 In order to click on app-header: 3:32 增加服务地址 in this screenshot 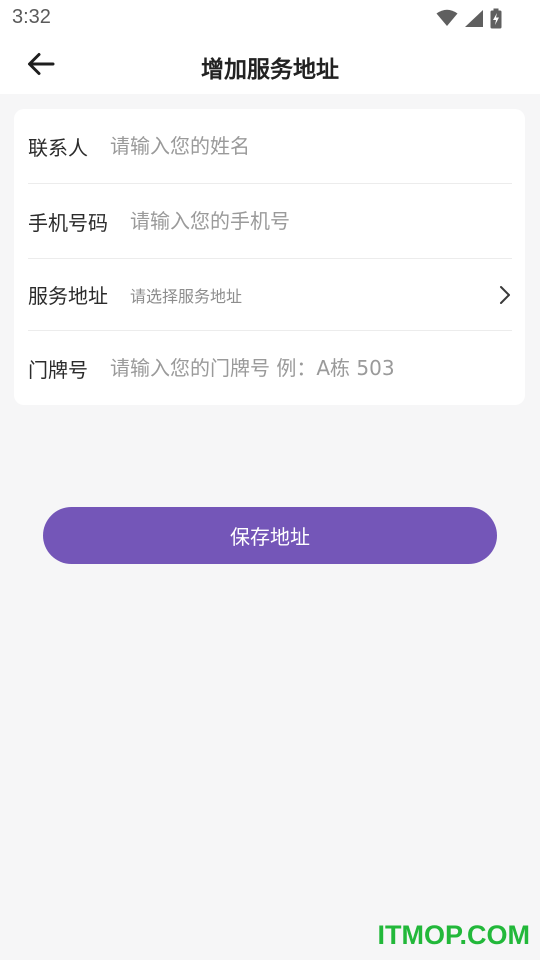, I will do `click(270, 47)`.